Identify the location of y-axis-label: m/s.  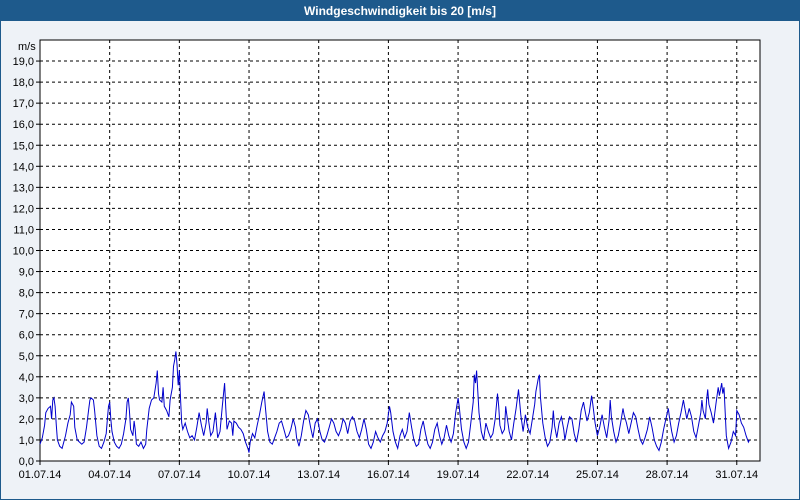
(27, 47).